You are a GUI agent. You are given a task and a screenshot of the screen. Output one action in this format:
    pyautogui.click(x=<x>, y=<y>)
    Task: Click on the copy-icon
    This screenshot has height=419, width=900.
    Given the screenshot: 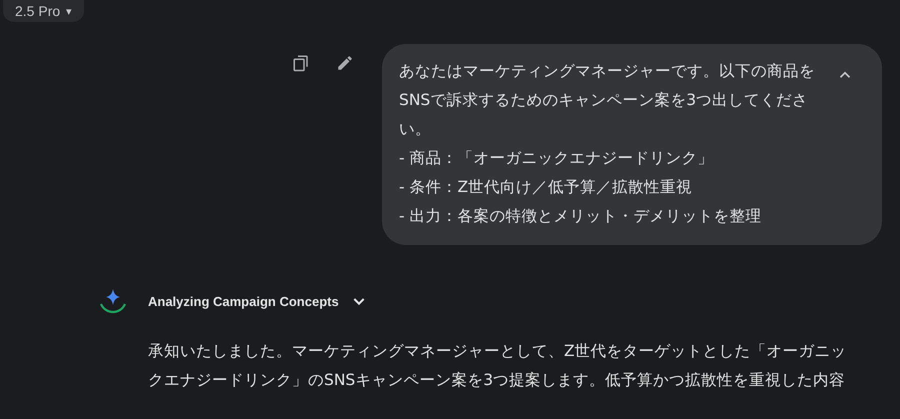 What is the action you would take?
    pyautogui.click(x=301, y=63)
    